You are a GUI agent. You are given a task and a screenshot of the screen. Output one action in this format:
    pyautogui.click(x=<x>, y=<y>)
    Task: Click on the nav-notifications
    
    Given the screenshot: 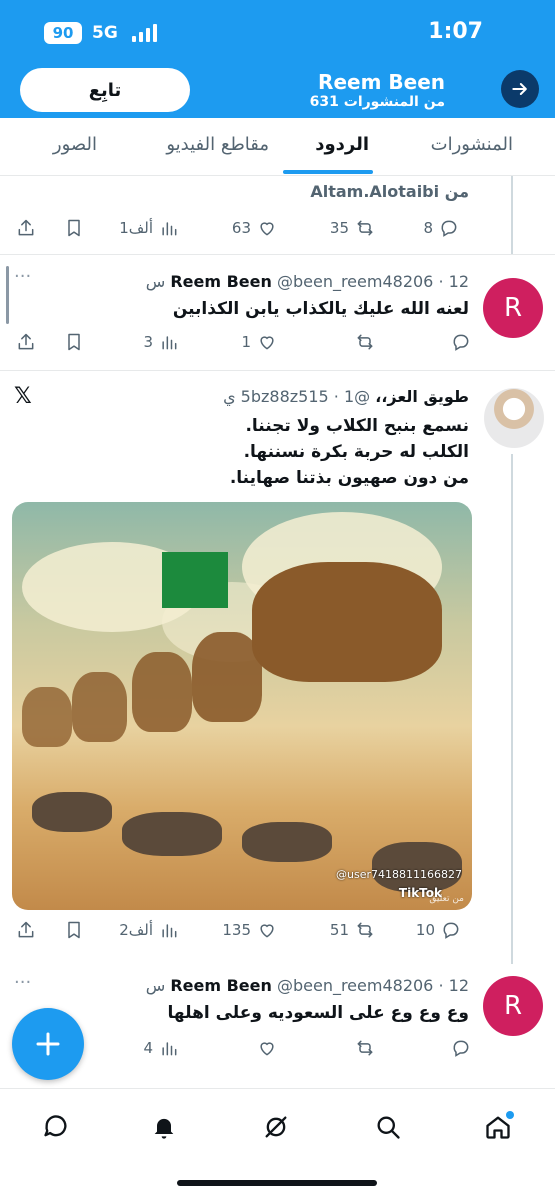 What is the action you would take?
    pyautogui.click(x=164, y=1127)
    